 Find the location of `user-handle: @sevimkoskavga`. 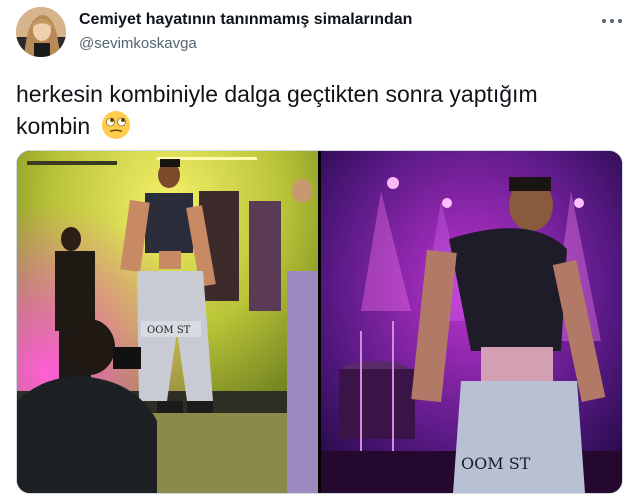

user-handle: @sevimkoskavga is located at coordinates (138, 43).